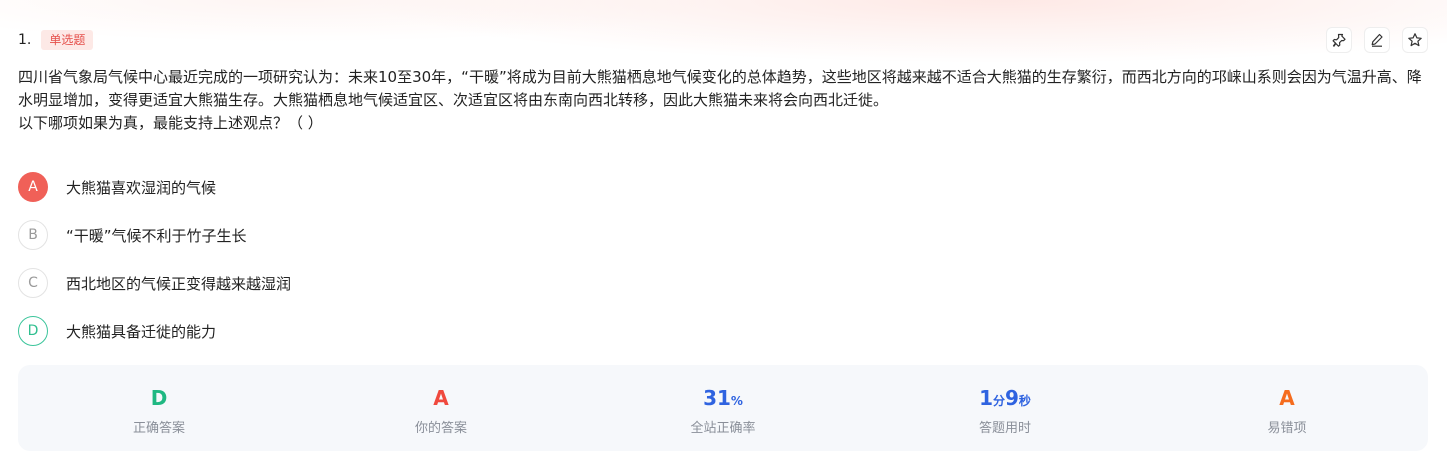 The height and width of the screenshot is (451, 1447). I want to click on stat-accuracy: 31% 全站正确率, so click(723, 408).